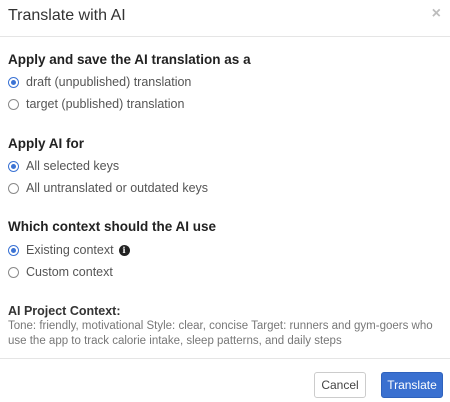 This screenshot has width=450, height=402. Describe the element at coordinates (117, 188) in the screenshot. I see `option-label: All untranslated or outdated keys` at that location.